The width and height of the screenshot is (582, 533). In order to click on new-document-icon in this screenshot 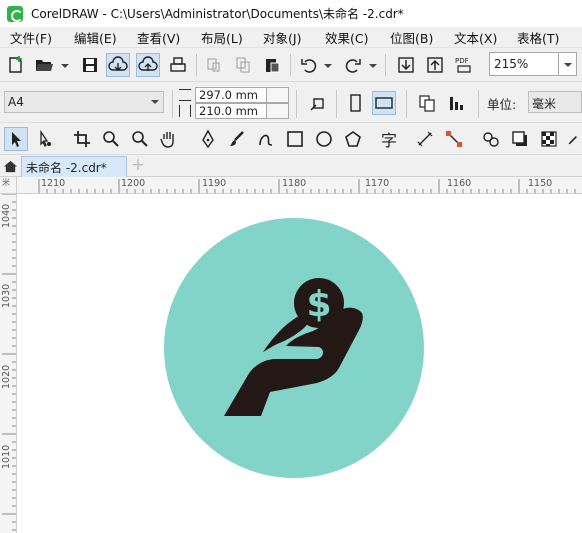, I will do `click(16, 65)`.